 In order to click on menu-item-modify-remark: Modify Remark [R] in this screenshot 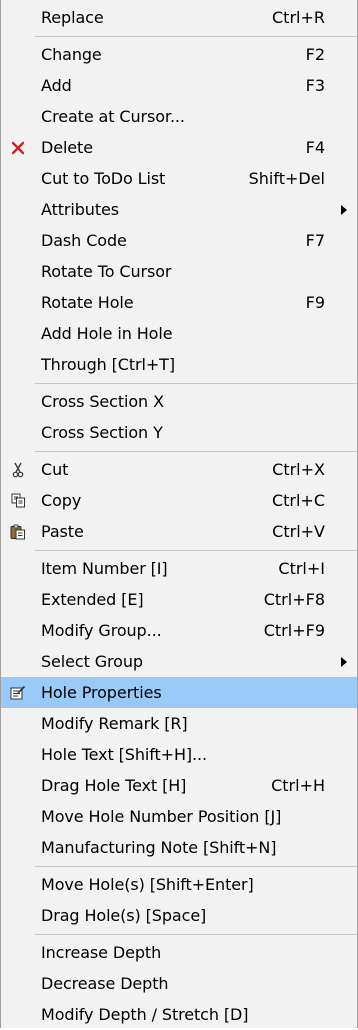, I will do `click(179, 723)`.